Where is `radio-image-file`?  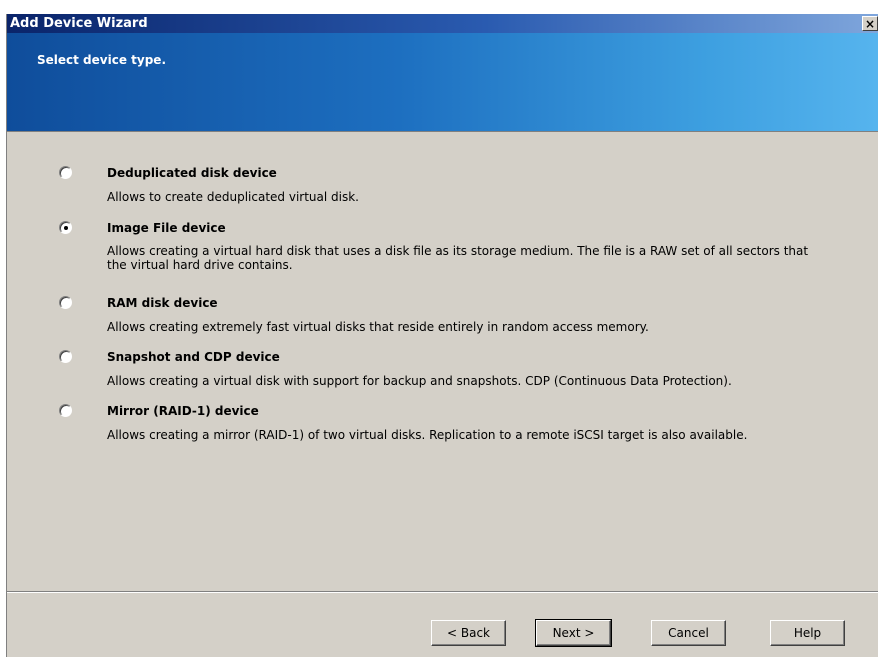 radio-image-file is located at coordinates (65, 227).